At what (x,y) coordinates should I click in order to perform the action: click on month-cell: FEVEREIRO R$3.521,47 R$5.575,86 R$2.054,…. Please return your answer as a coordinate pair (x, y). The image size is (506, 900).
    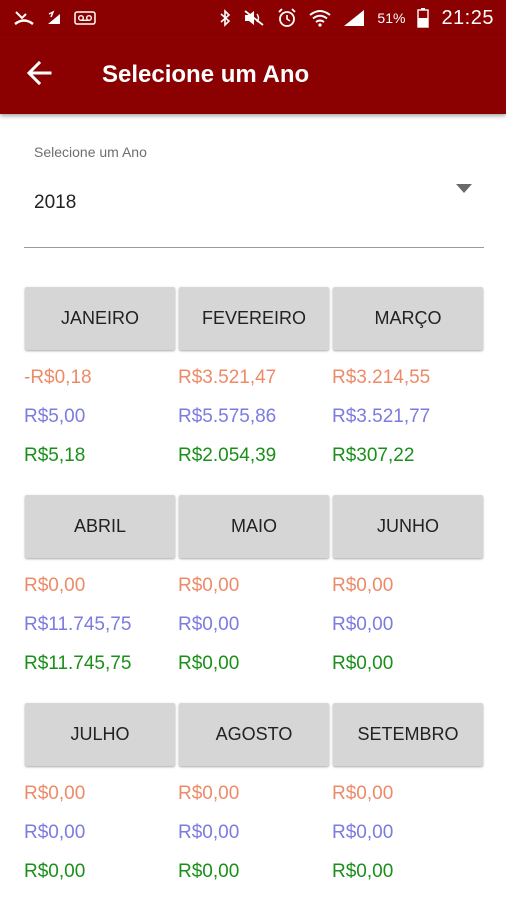
    Looking at the image, I should click on (253, 376).